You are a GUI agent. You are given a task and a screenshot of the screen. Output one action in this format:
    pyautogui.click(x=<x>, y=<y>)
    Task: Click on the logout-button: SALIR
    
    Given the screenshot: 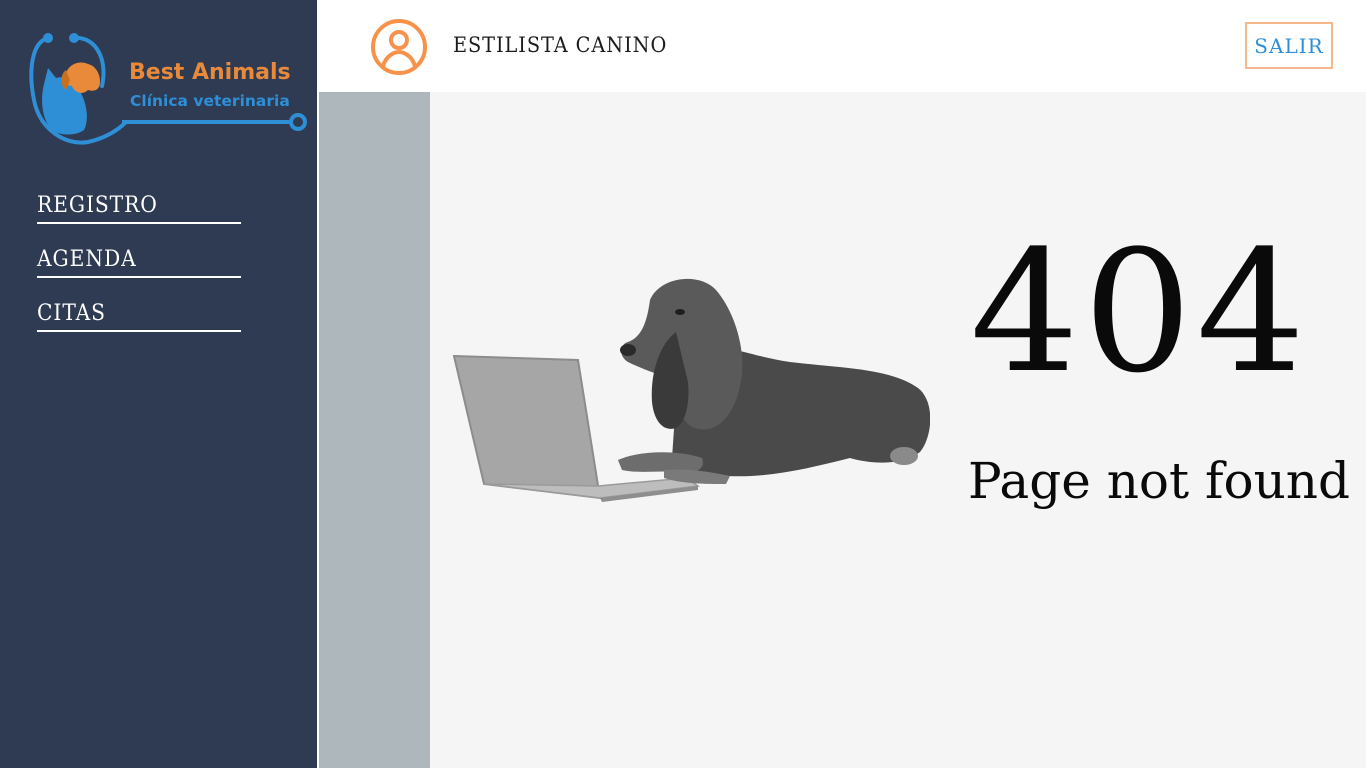 What is the action you would take?
    pyautogui.click(x=1289, y=45)
    